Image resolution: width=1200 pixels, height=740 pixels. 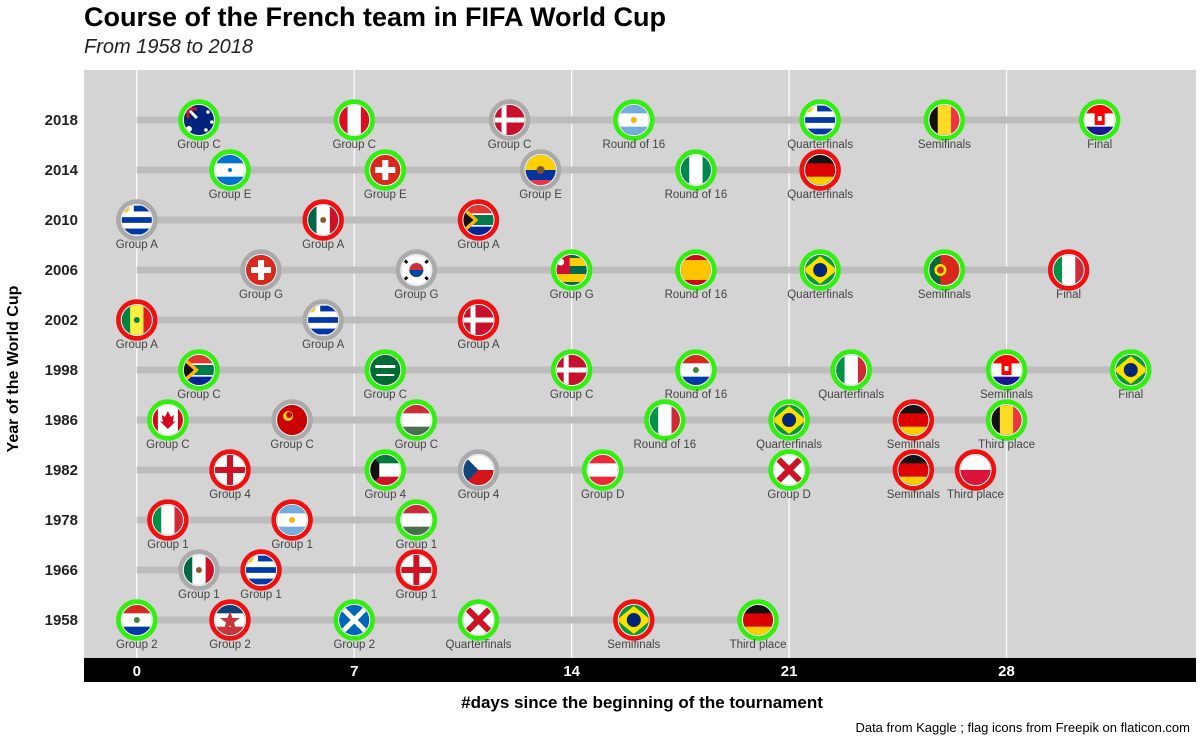 I want to click on match-1958-paraguay, so click(x=137, y=620).